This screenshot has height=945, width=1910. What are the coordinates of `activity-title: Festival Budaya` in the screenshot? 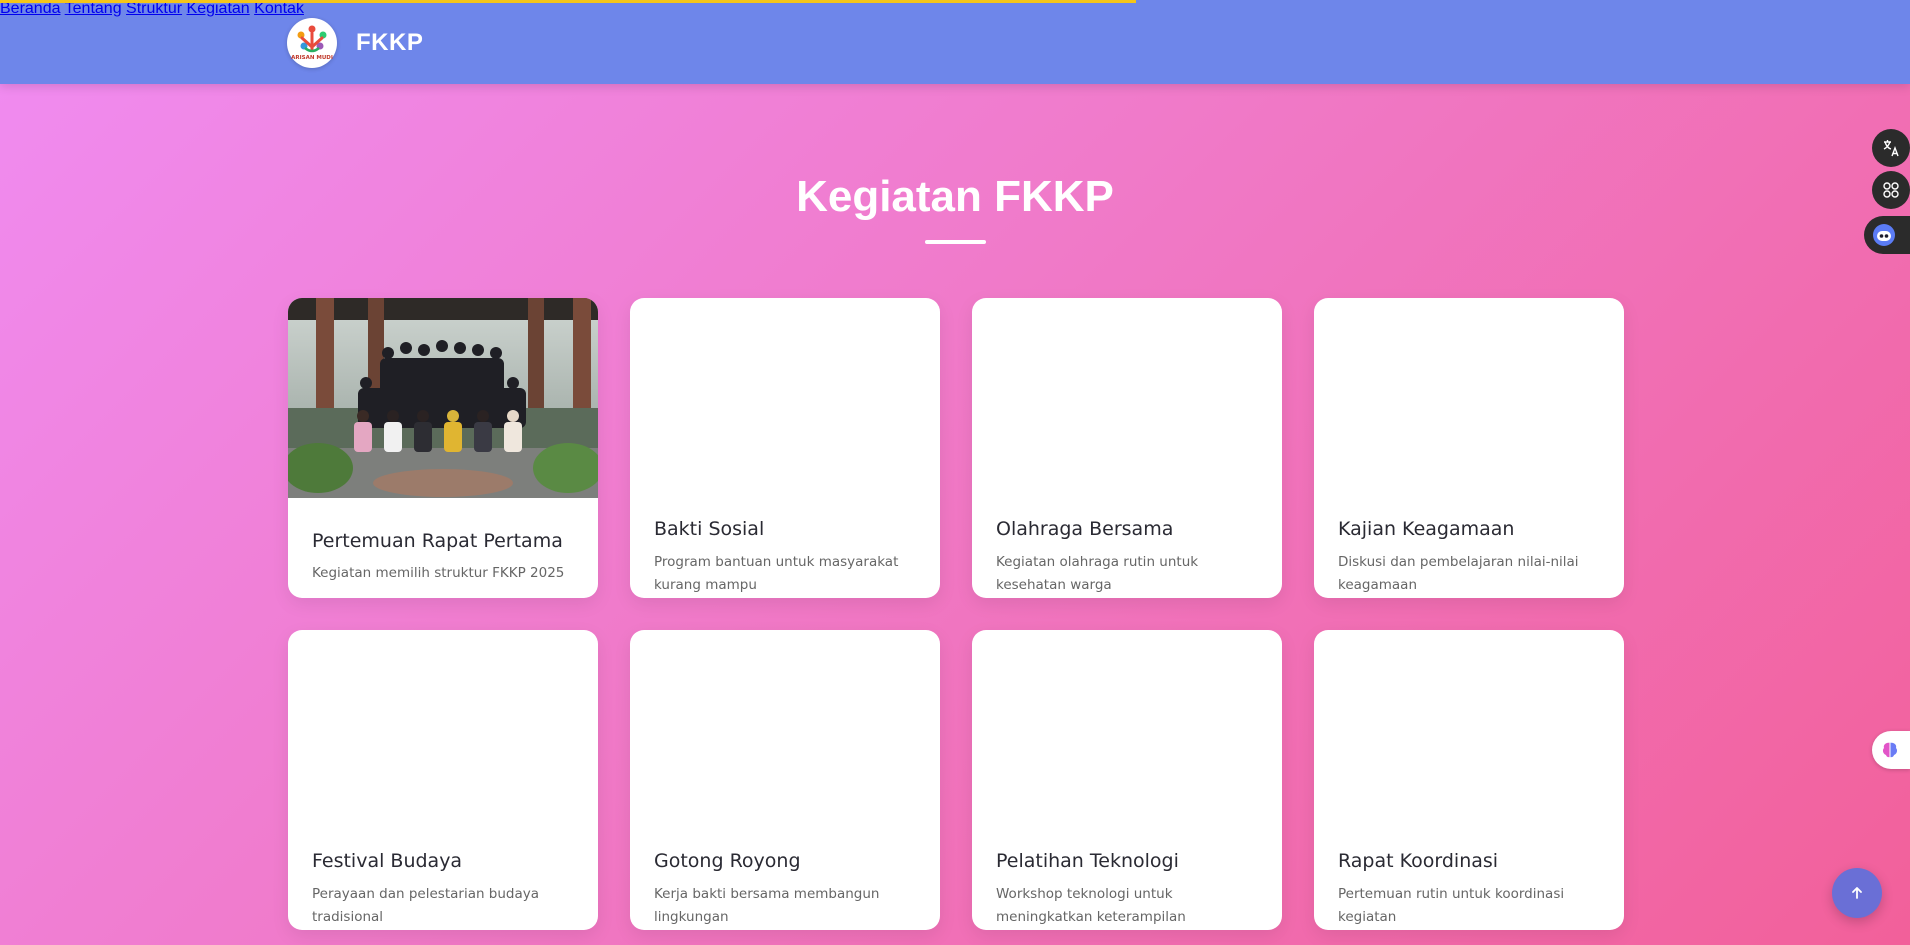 It's located at (387, 861).